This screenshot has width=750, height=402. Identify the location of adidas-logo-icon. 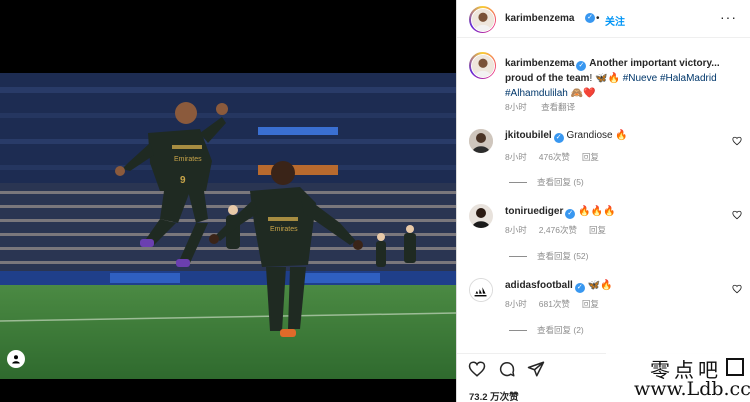
(481, 290).